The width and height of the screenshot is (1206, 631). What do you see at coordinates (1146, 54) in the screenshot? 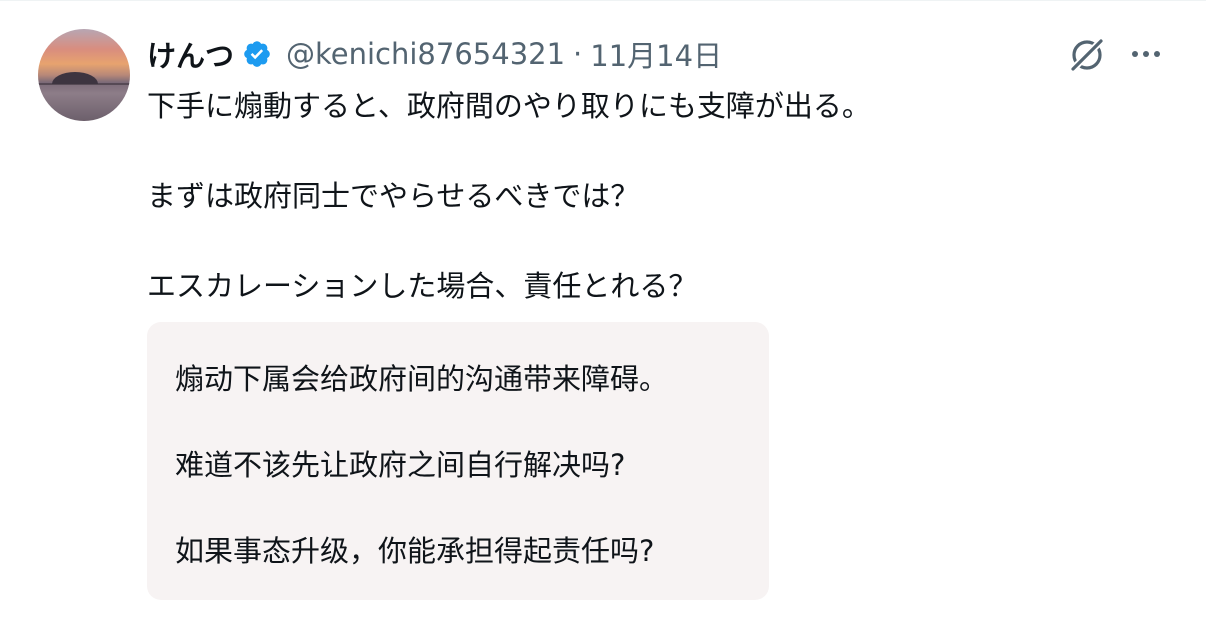
I see `more-options-icon` at bounding box center [1146, 54].